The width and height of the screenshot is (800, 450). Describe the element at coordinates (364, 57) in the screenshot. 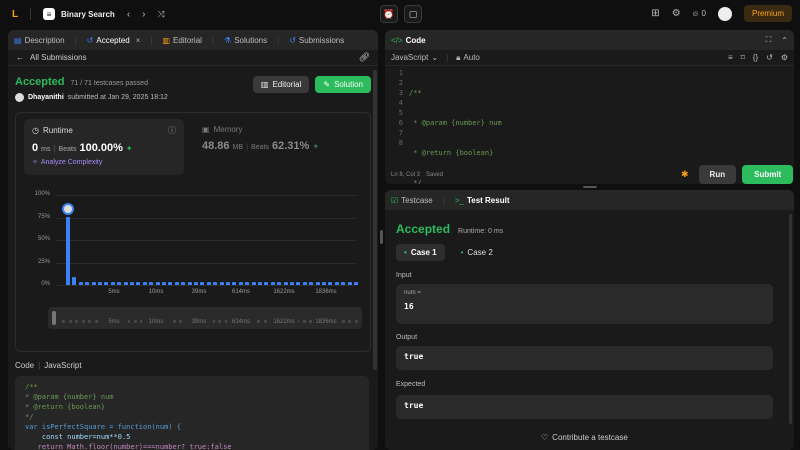

I see `share-link-icon: 🔗︎` at that location.